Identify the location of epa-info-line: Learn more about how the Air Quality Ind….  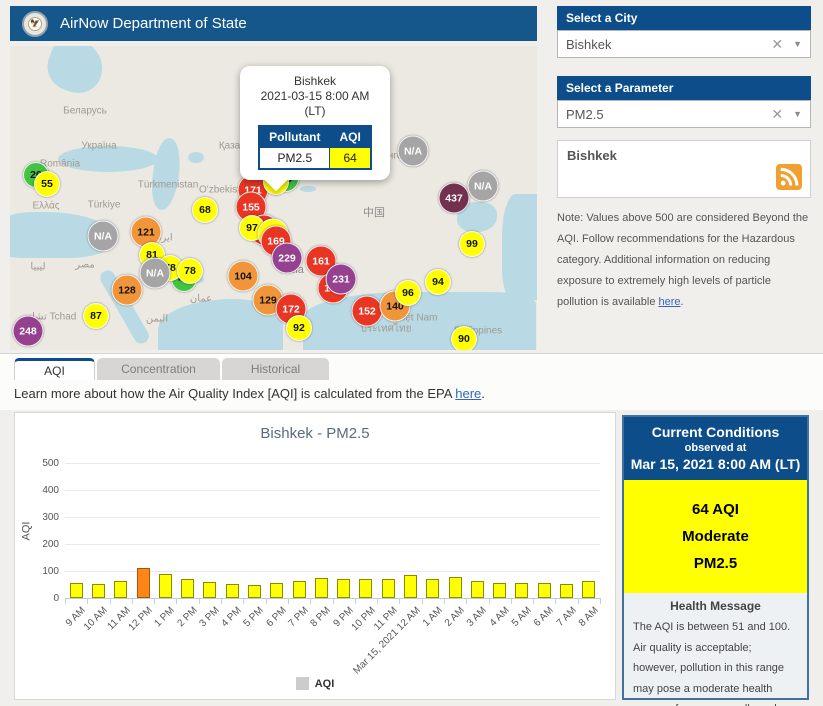
(249, 393).